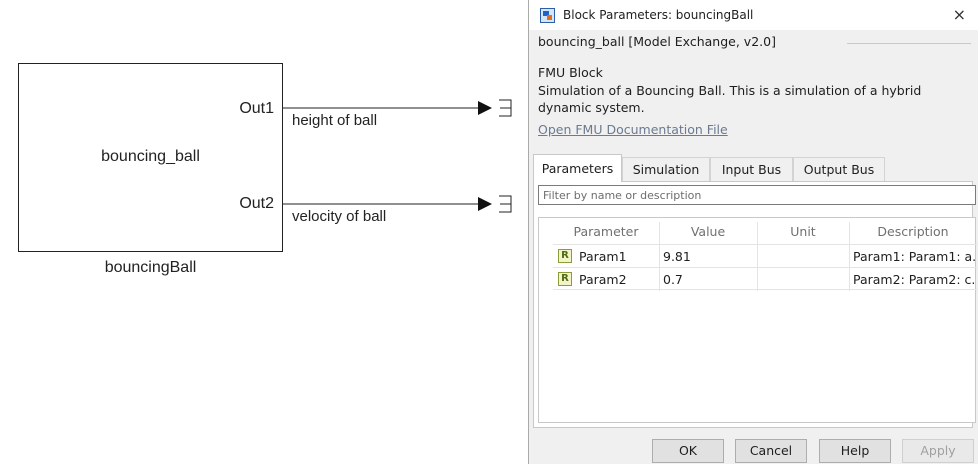 The width and height of the screenshot is (978, 464). What do you see at coordinates (803, 231) in the screenshot?
I see `column-header-unit: Unit` at bounding box center [803, 231].